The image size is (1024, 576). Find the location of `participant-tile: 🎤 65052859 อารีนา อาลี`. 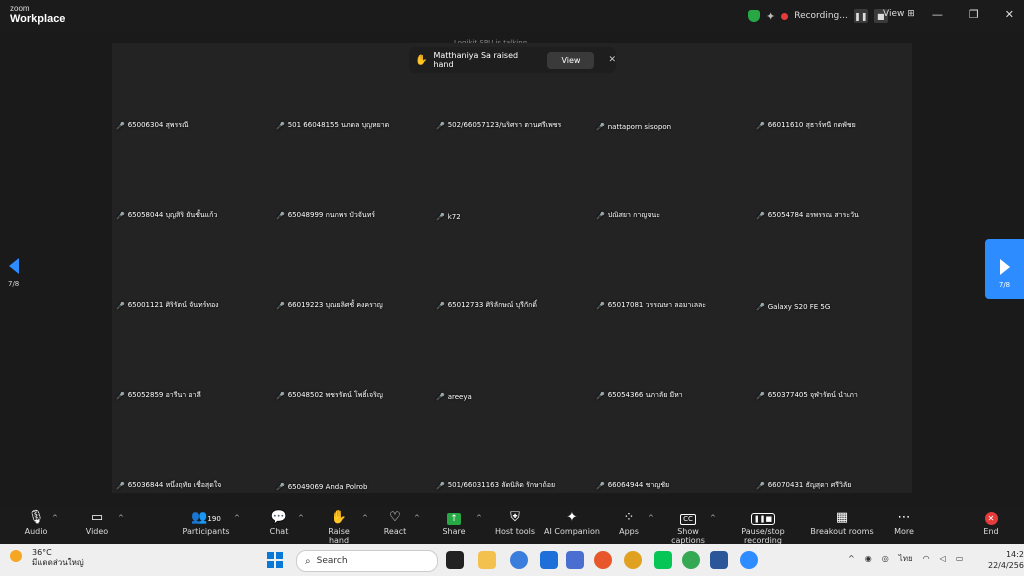

participant-tile: 🎤 65052859 อารีนา อาลี is located at coordinates (192, 358).